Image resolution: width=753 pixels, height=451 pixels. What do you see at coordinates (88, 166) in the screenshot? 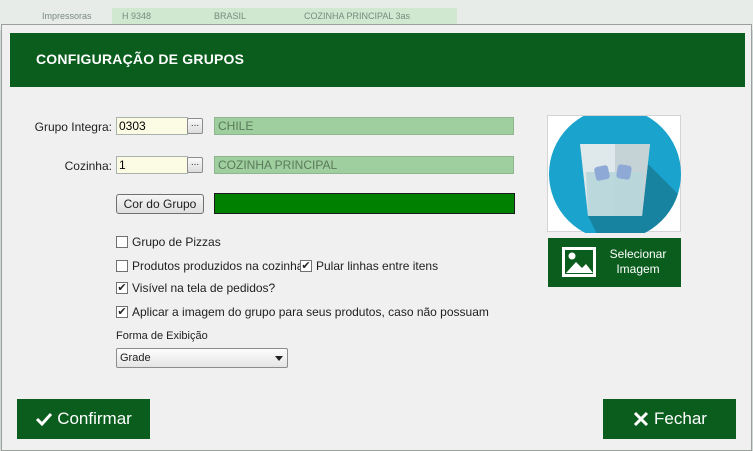
I see `cozinha-label: Cozinha:` at bounding box center [88, 166].